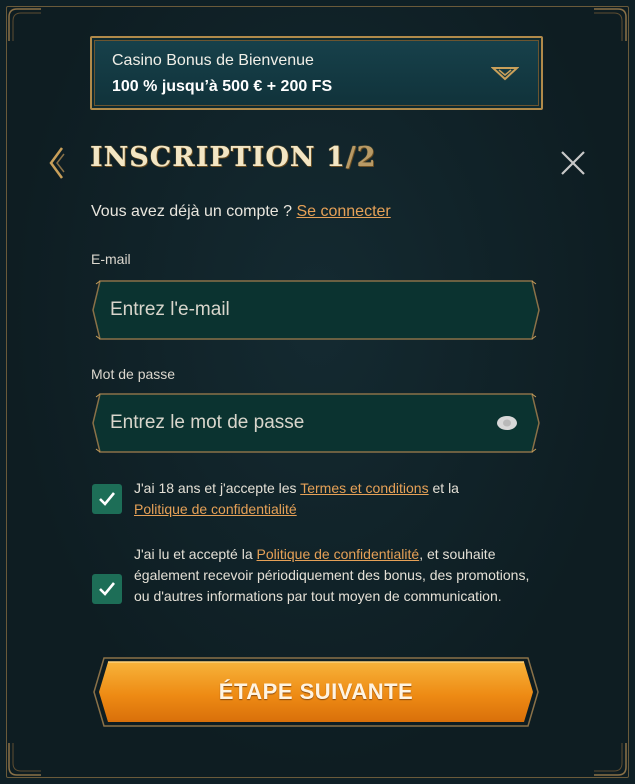 The height and width of the screenshot is (784, 635). I want to click on terms-link: Termes et conditions, so click(364, 488).